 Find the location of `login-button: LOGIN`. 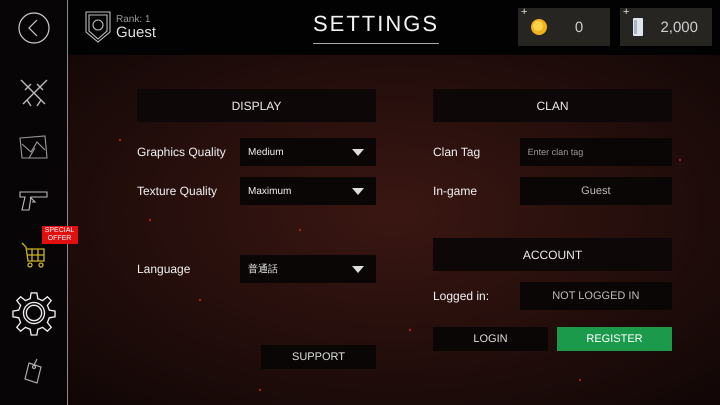

login-button: LOGIN is located at coordinates (490, 339).